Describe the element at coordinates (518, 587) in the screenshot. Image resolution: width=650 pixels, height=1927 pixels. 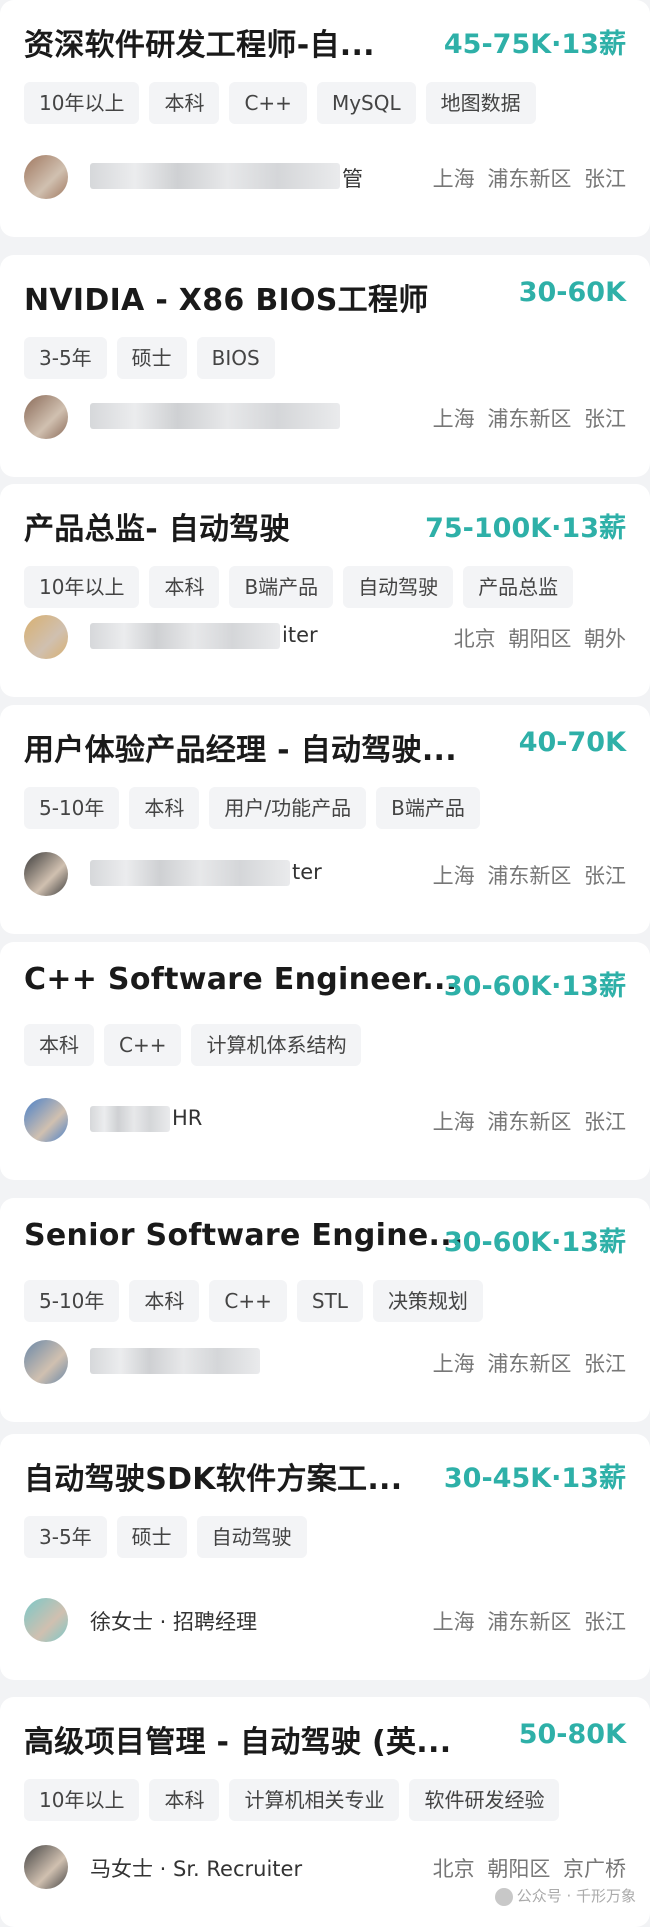
I see `job-tag: 产品总监` at that location.